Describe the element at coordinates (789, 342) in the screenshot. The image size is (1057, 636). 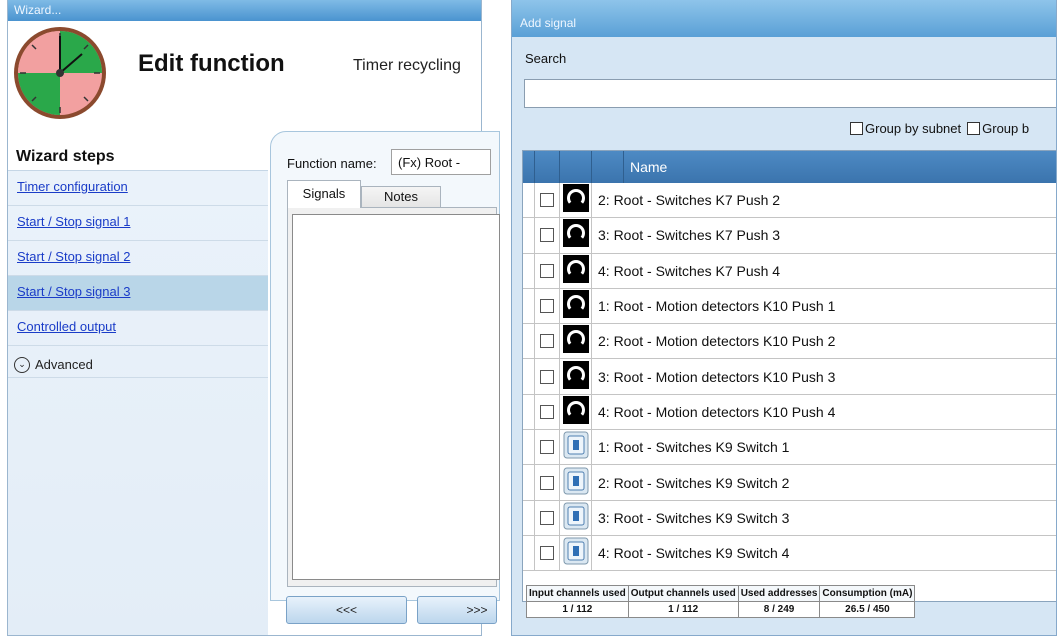
I see `table-row: 2: Root - Motion detectors K10 Push 2` at that location.